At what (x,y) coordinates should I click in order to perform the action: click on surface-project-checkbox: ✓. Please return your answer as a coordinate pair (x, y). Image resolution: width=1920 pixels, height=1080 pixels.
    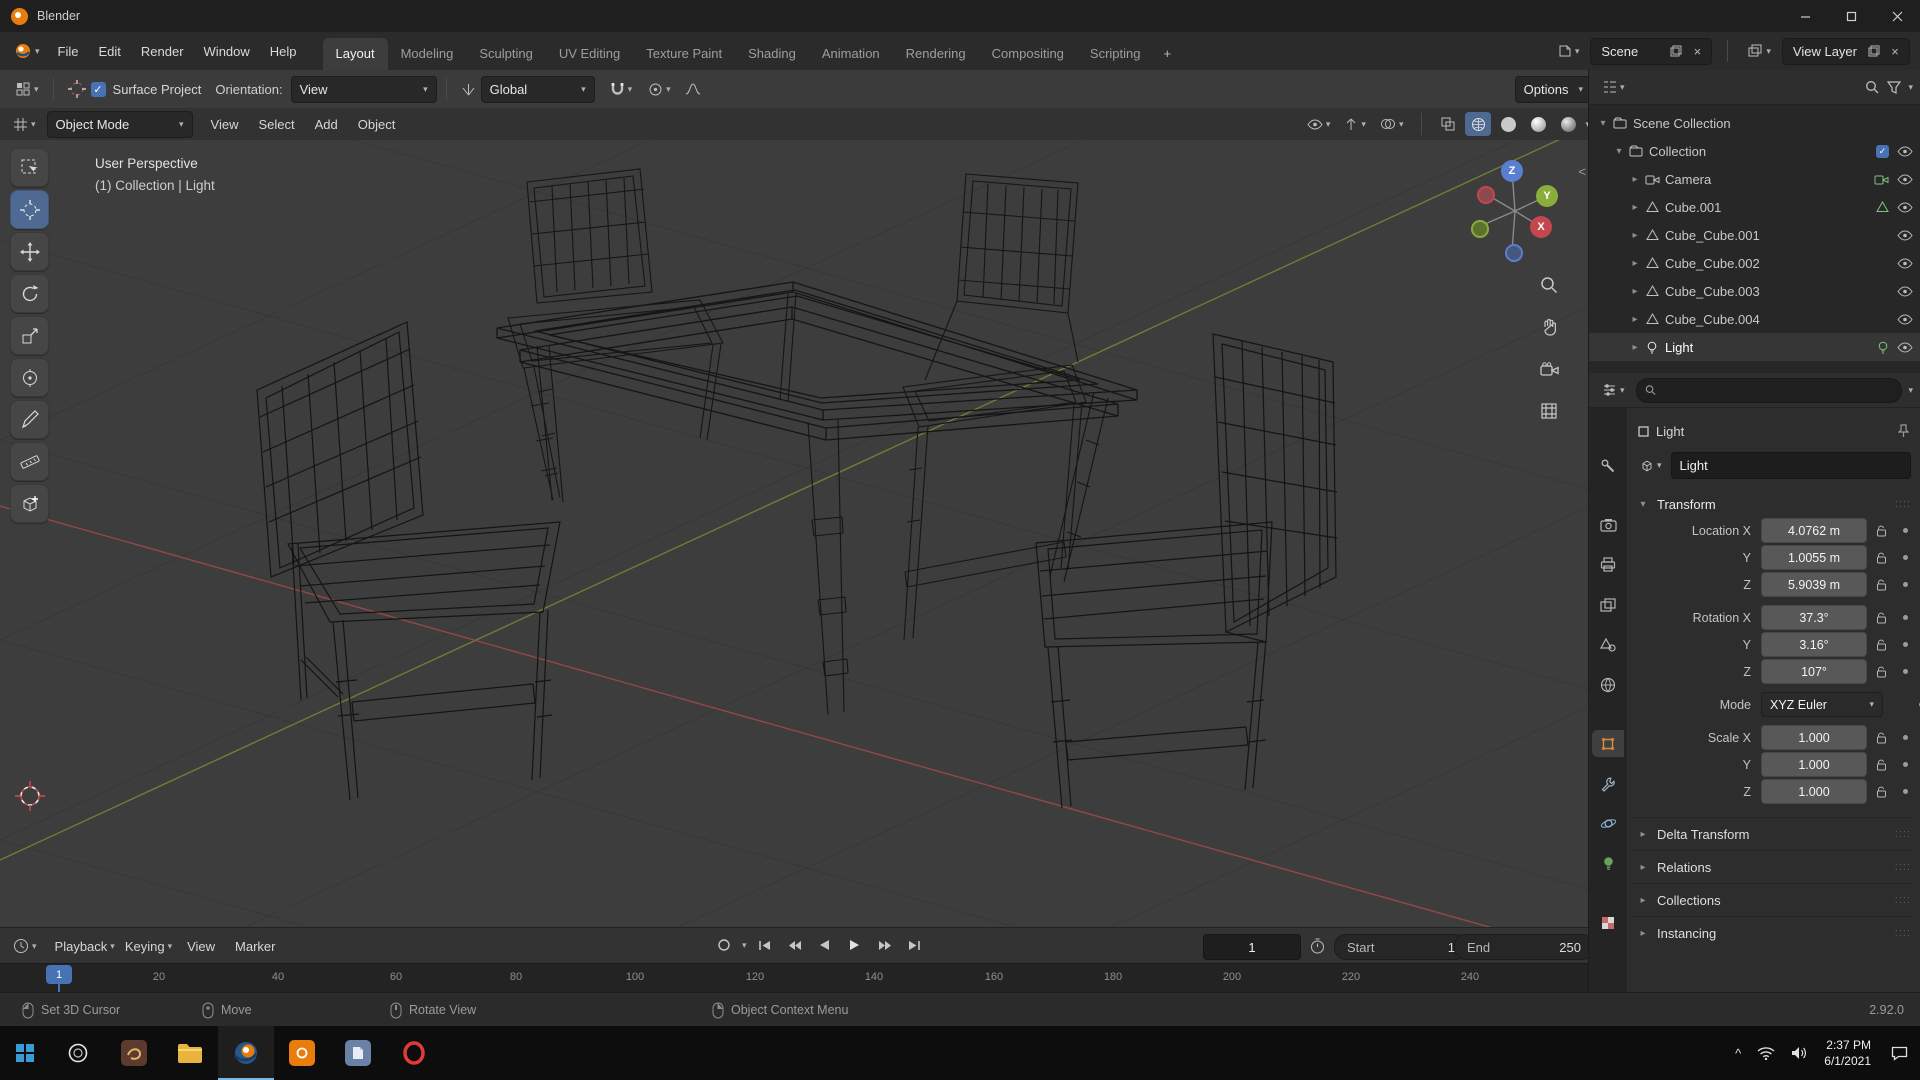
    Looking at the image, I should click on (98, 89).